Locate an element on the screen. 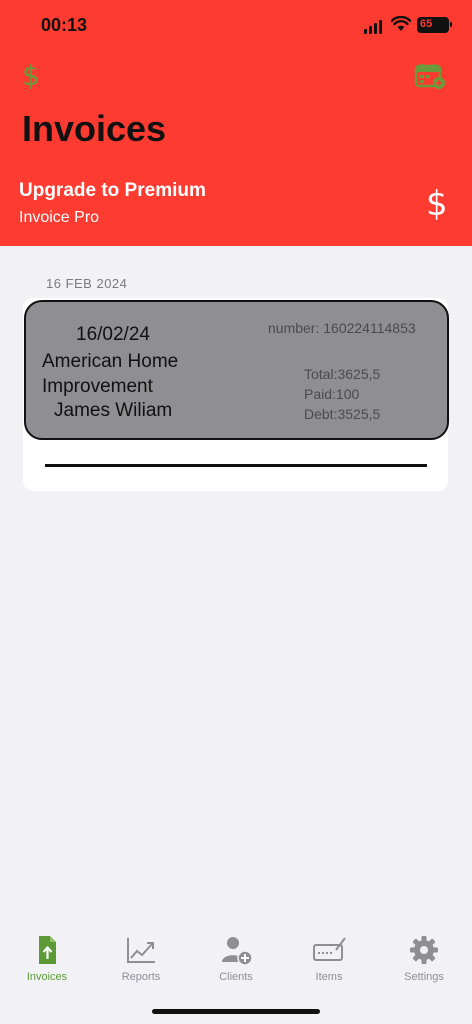  invoice-number: number: 160224114853 is located at coordinates (342, 328).